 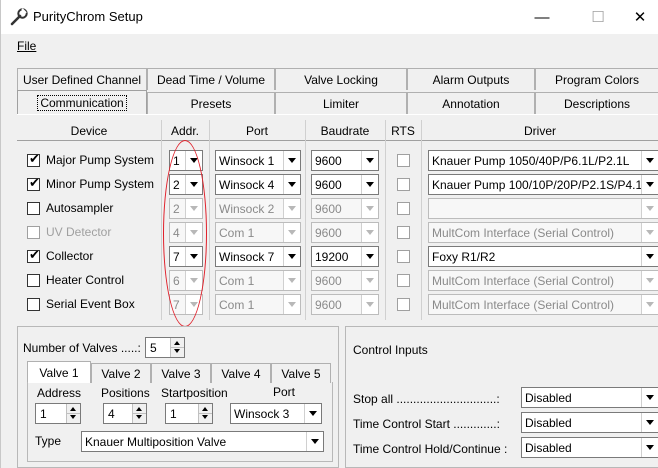 I want to click on driver-value: Knauer Pump 100/10P/20P/P2.1S/P4.1, so click(x=536, y=185).